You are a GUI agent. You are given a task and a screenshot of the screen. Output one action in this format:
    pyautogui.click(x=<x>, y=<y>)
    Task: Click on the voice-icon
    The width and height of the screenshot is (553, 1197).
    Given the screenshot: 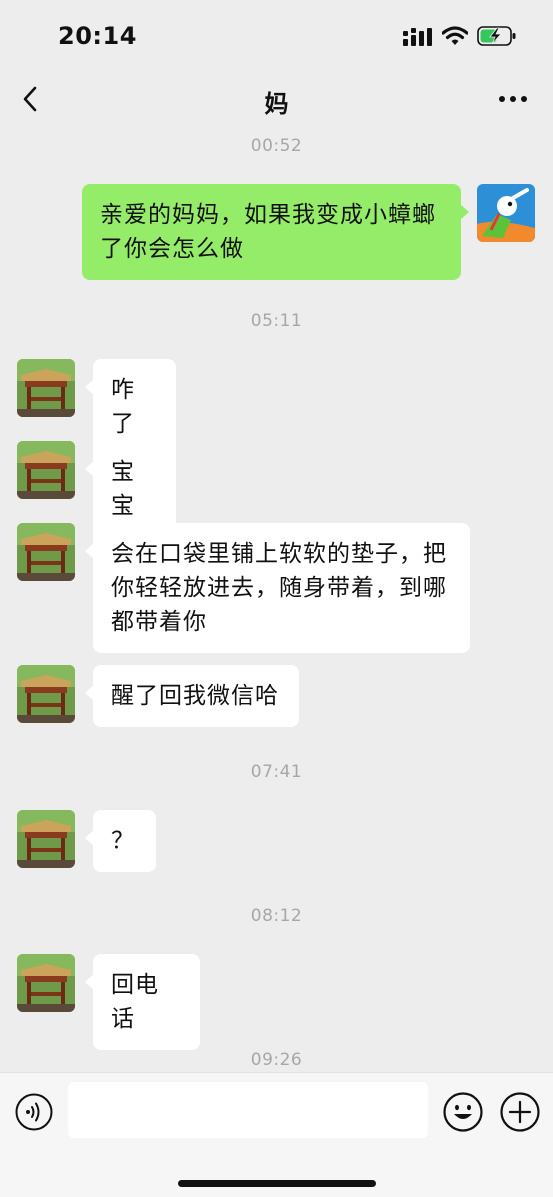 What is the action you would take?
    pyautogui.click(x=34, y=1112)
    